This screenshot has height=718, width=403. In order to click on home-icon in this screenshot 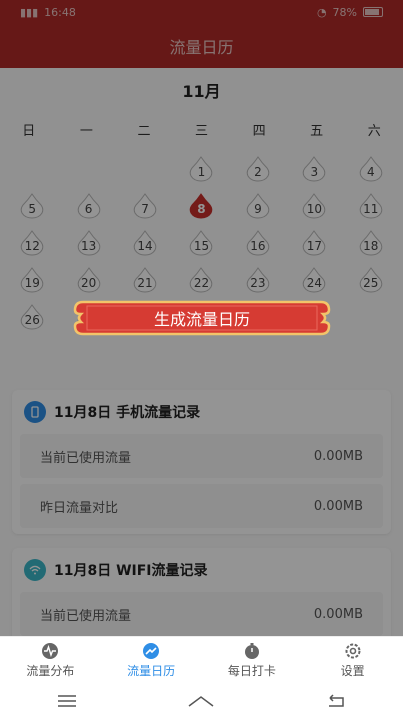, I will do `click(201, 701)`.